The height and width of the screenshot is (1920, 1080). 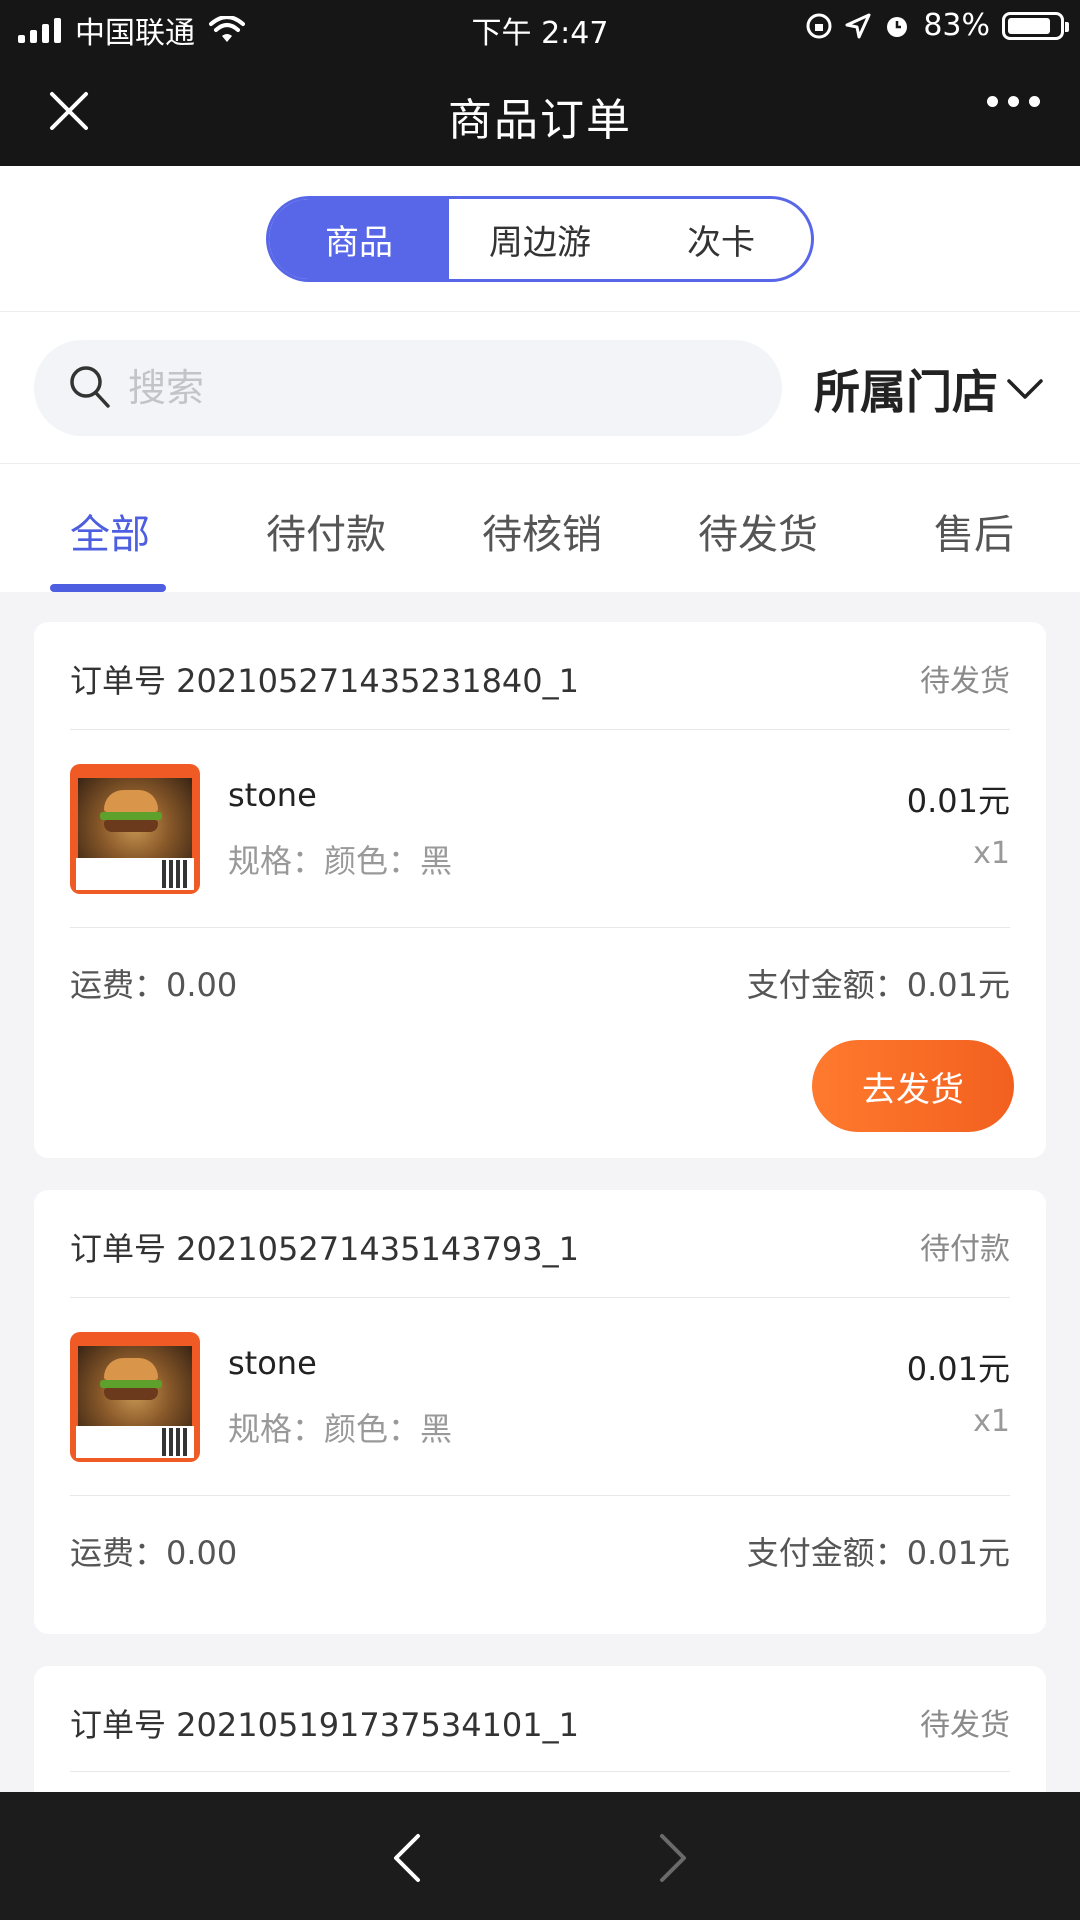 What do you see at coordinates (90, 387) in the screenshot?
I see `search-icon` at bounding box center [90, 387].